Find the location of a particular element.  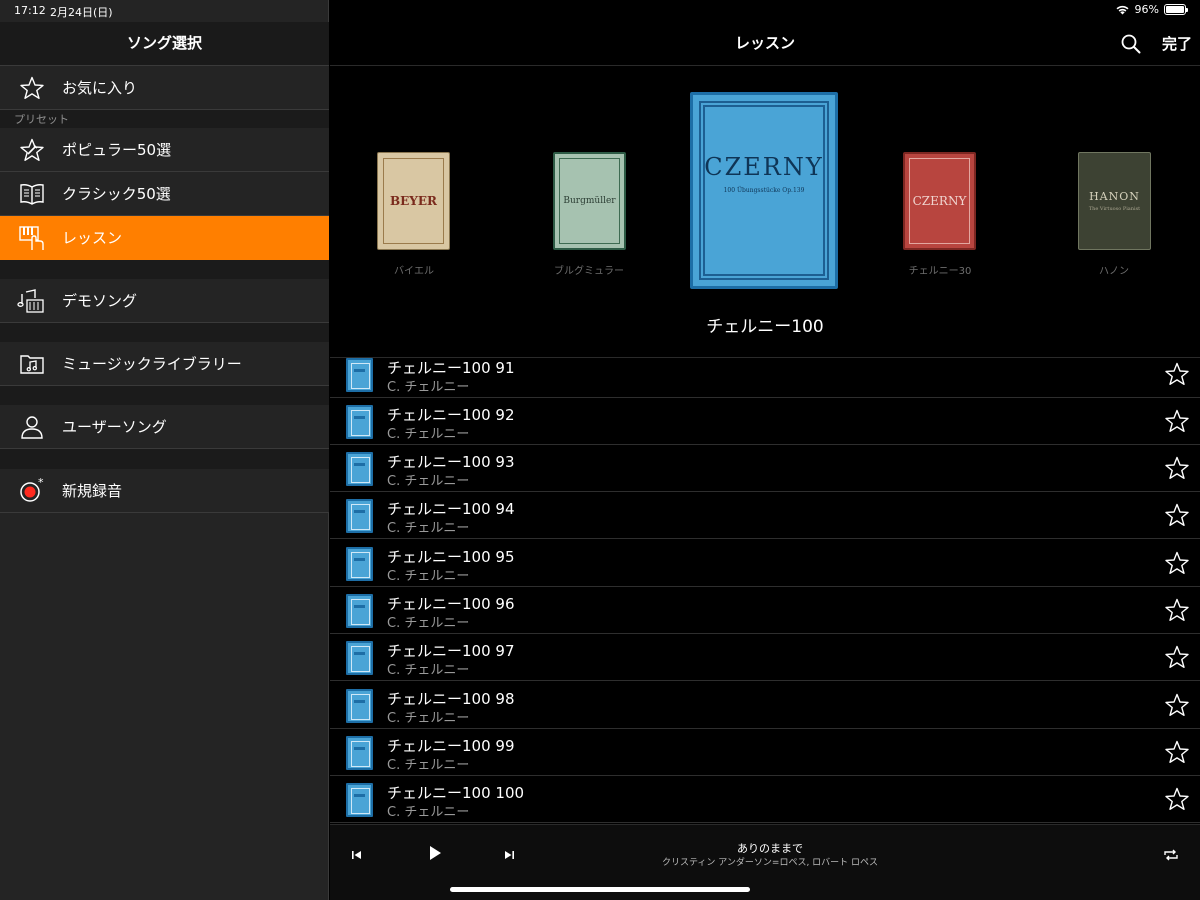

book-cover-czerny100: CZERNY 100 Übungsstücke Op.139 is located at coordinates (764, 190).